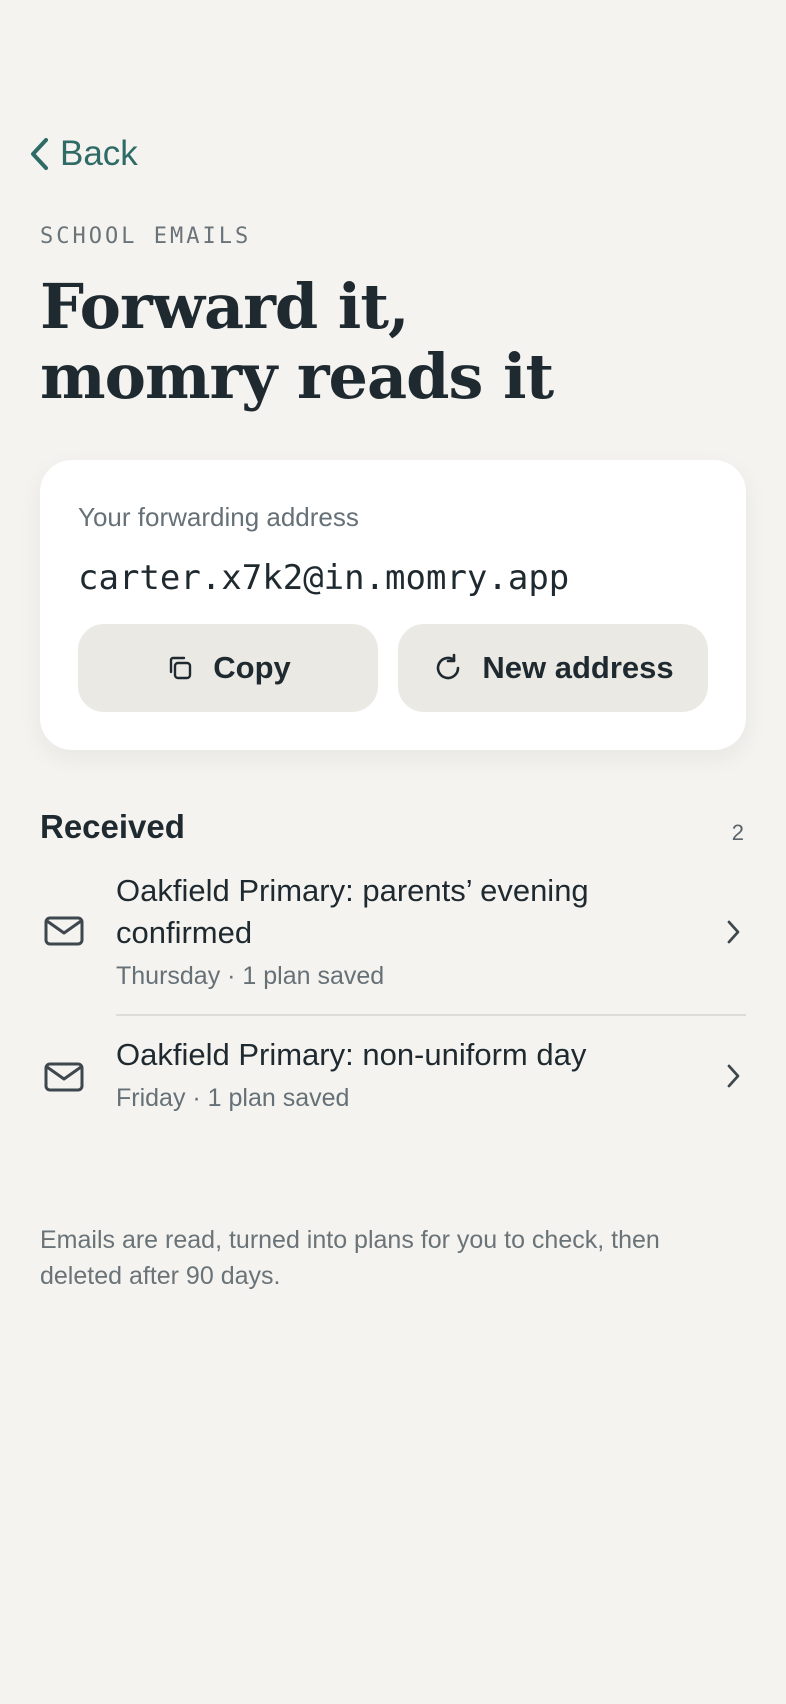  Describe the element at coordinates (448, 668) in the screenshot. I see `refresh-icon` at that location.